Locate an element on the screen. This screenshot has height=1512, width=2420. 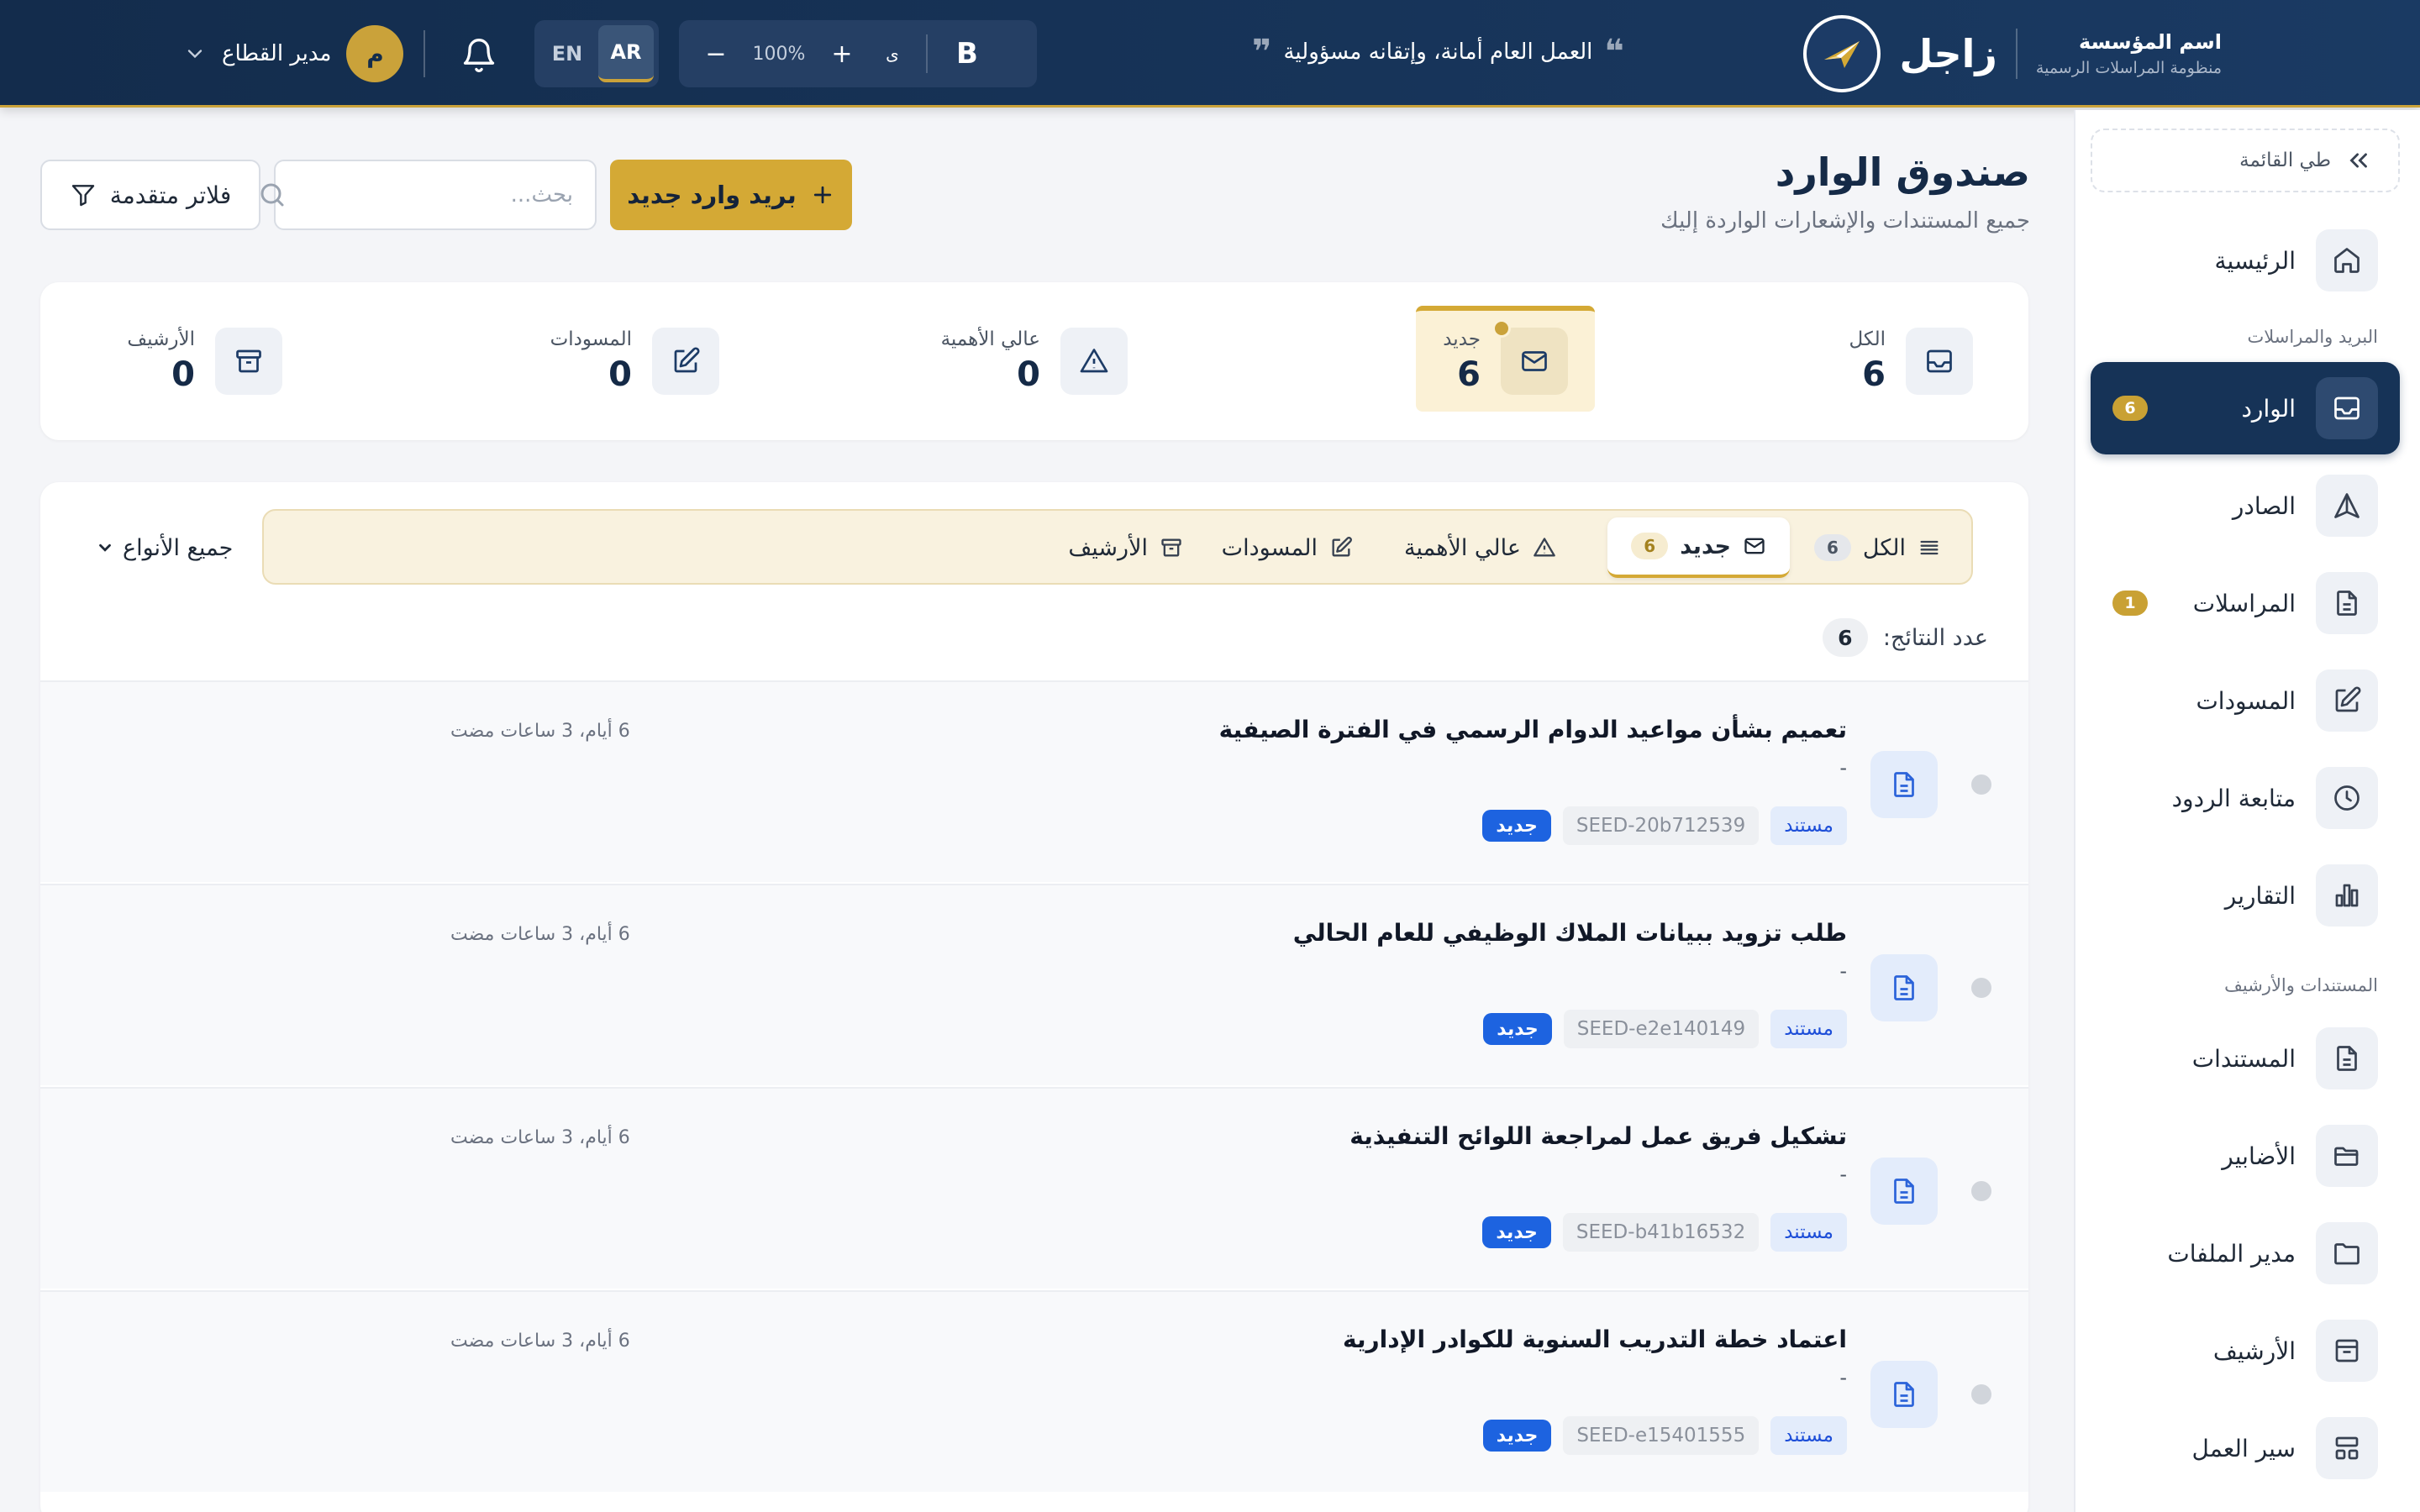
sidebar-item-label: المراسلات is located at coordinates (2244, 603).